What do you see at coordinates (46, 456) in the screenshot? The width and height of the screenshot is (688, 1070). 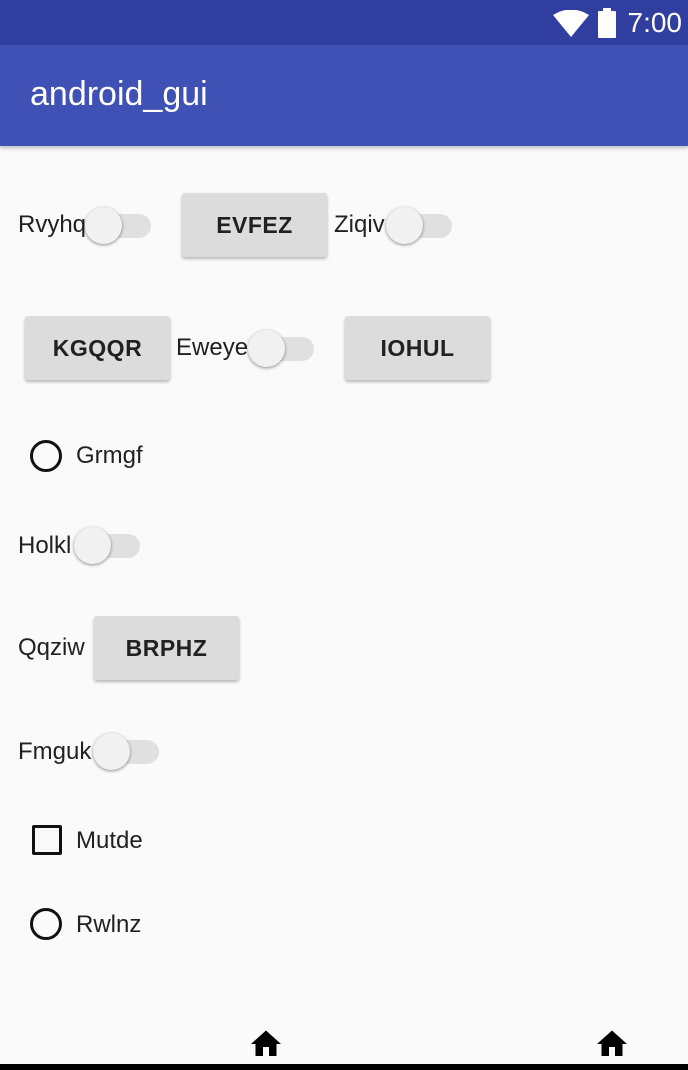 I see `radio-grmgf` at bounding box center [46, 456].